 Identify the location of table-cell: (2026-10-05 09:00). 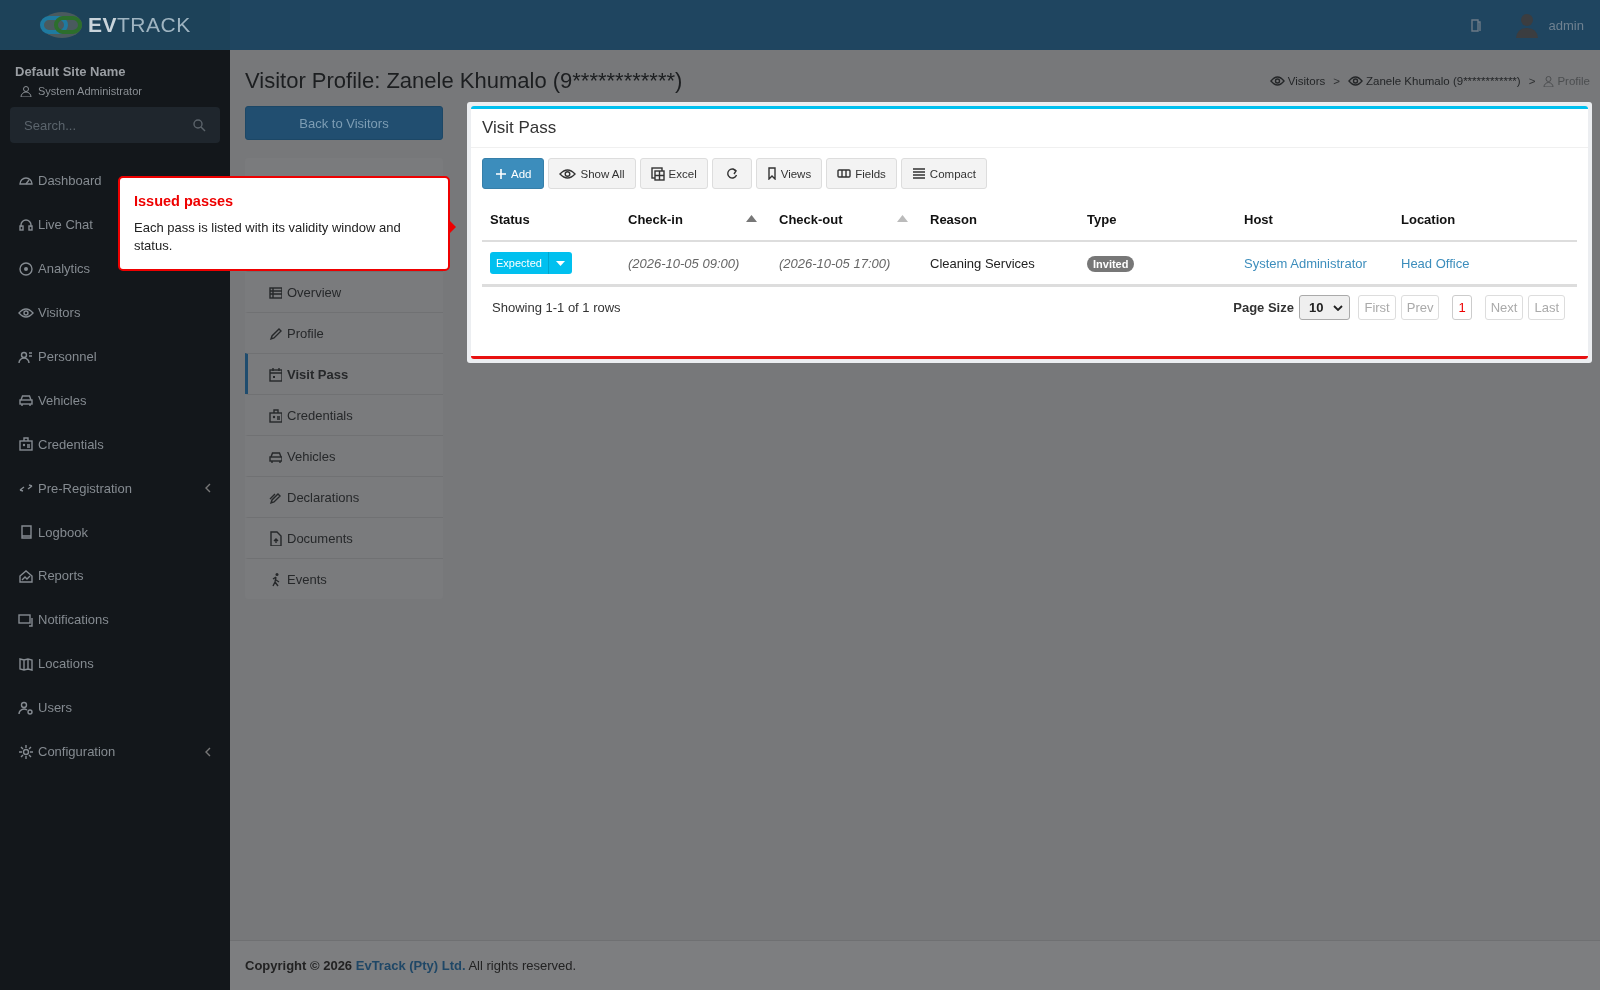
(684, 263).